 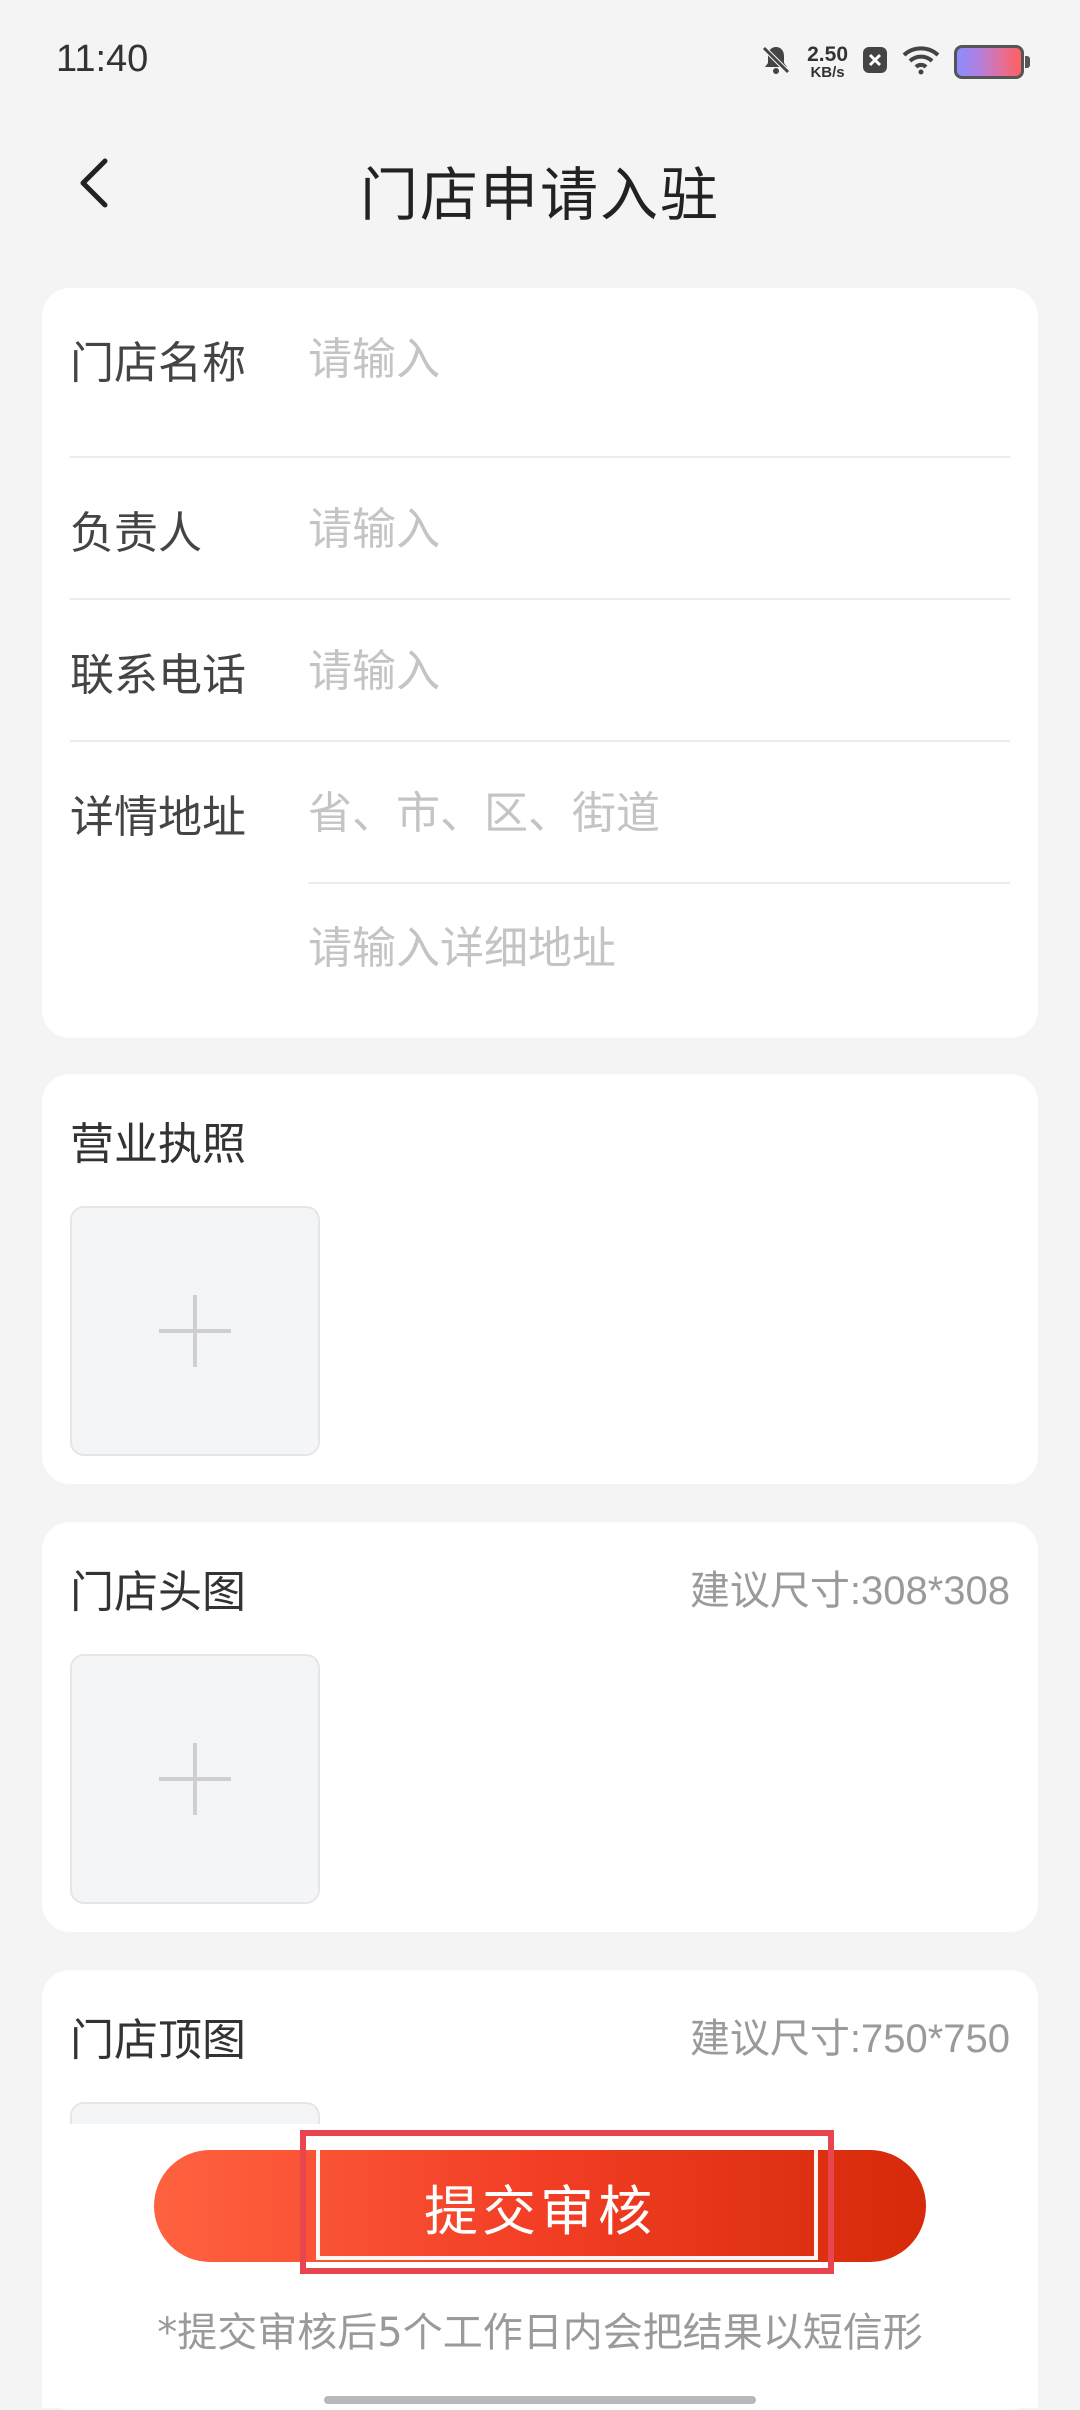 What do you see at coordinates (158, 1144) in the screenshot?
I see `license-title: 营业执照` at bounding box center [158, 1144].